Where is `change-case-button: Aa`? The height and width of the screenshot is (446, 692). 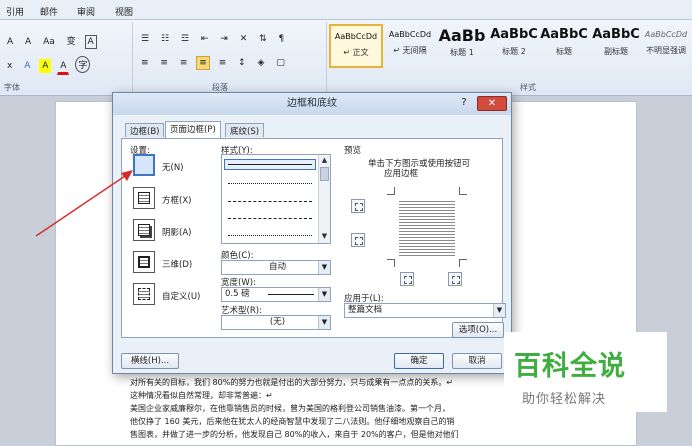 change-case-button: Aa is located at coordinates (49, 42).